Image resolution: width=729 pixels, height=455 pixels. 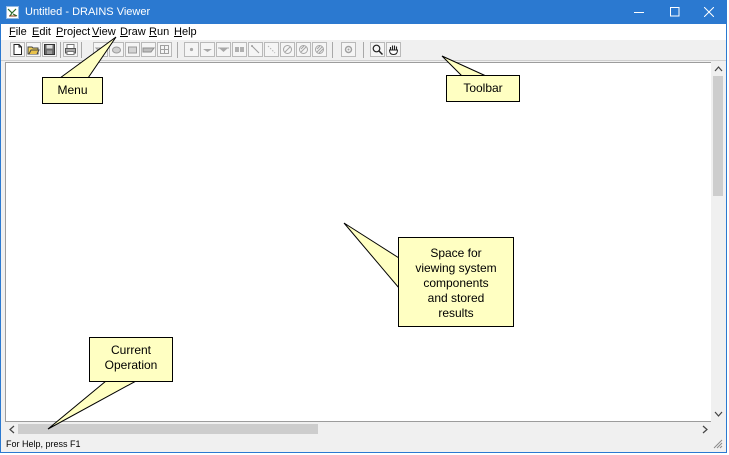 I want to click on scroll-left-arrow-icon, so click(x=12, y=429).